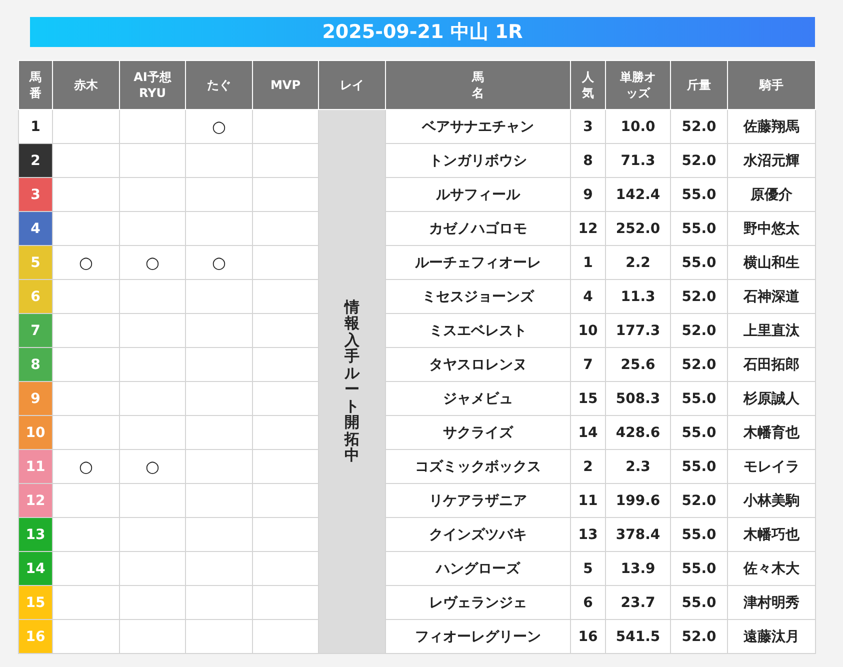  I want to click on post-number: 14, so click(35, 569).